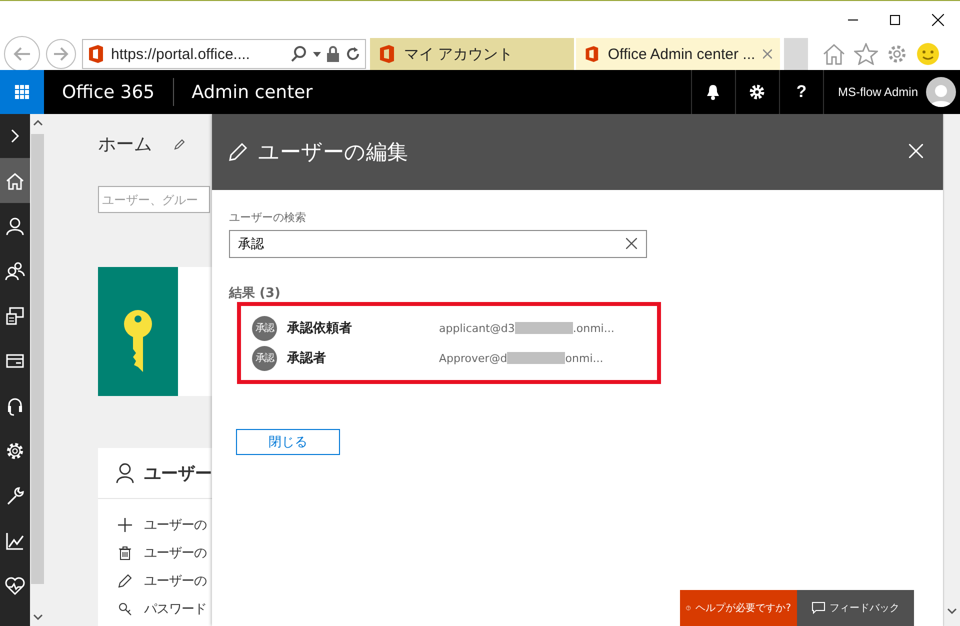  I want to click on headset-icon, so click(15, 406).